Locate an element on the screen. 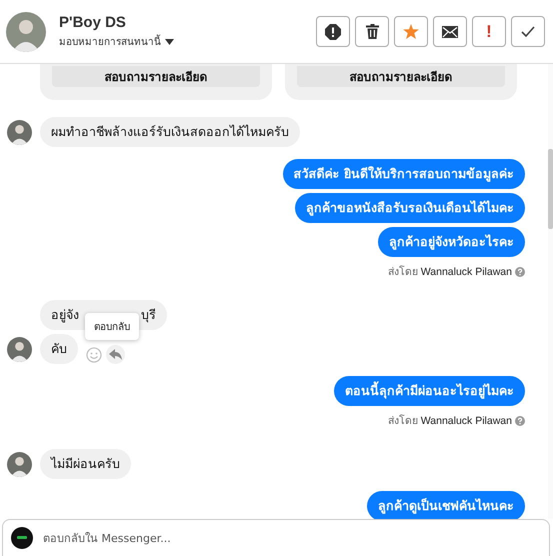 The height and width of the screenshot is (556, 553). important-button: ! is located at coordinates (489, 31).